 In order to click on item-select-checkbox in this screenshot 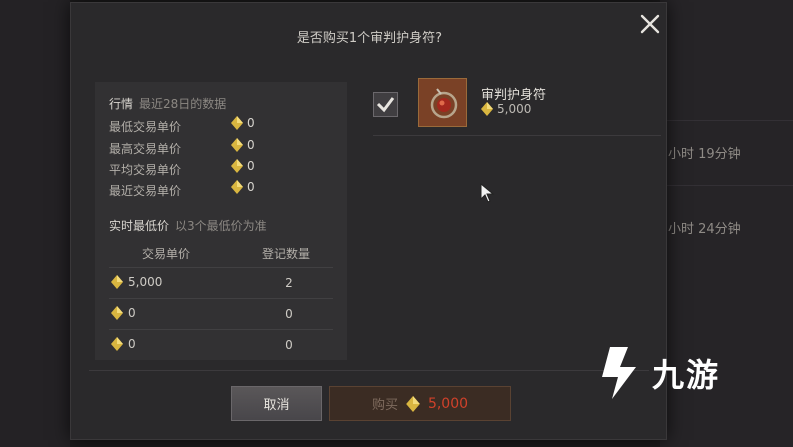, I will do `click(385, 104)`.